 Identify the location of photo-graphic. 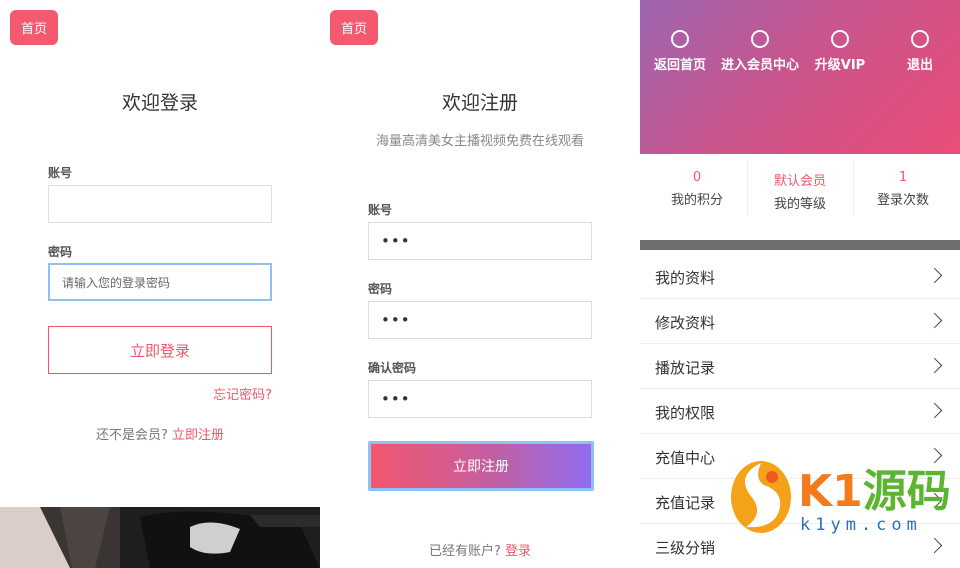
(160, 537).